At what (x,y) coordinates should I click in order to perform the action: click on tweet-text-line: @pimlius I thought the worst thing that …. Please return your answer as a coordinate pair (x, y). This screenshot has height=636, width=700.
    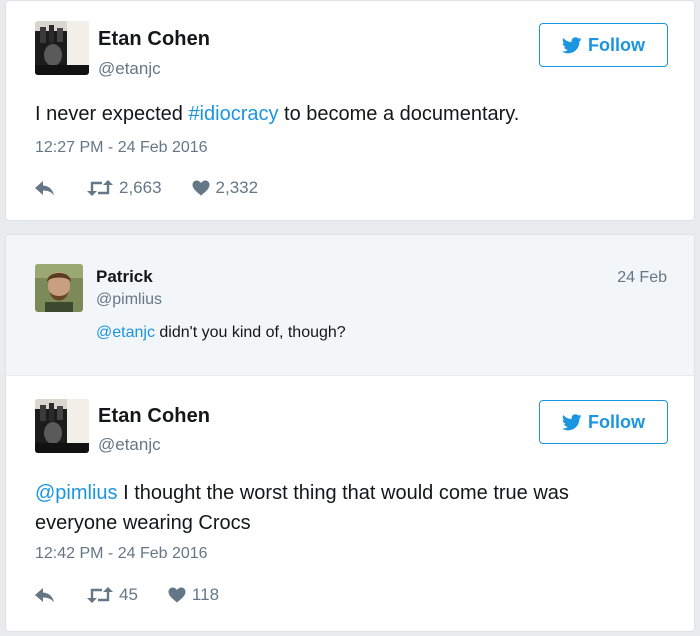
    Looking at the image, I should click on (302, 493).